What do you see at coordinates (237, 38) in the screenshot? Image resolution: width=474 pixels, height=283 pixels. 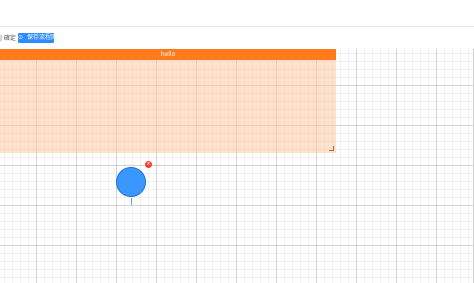 I see `toolbar` at bounding box center [237, 38].